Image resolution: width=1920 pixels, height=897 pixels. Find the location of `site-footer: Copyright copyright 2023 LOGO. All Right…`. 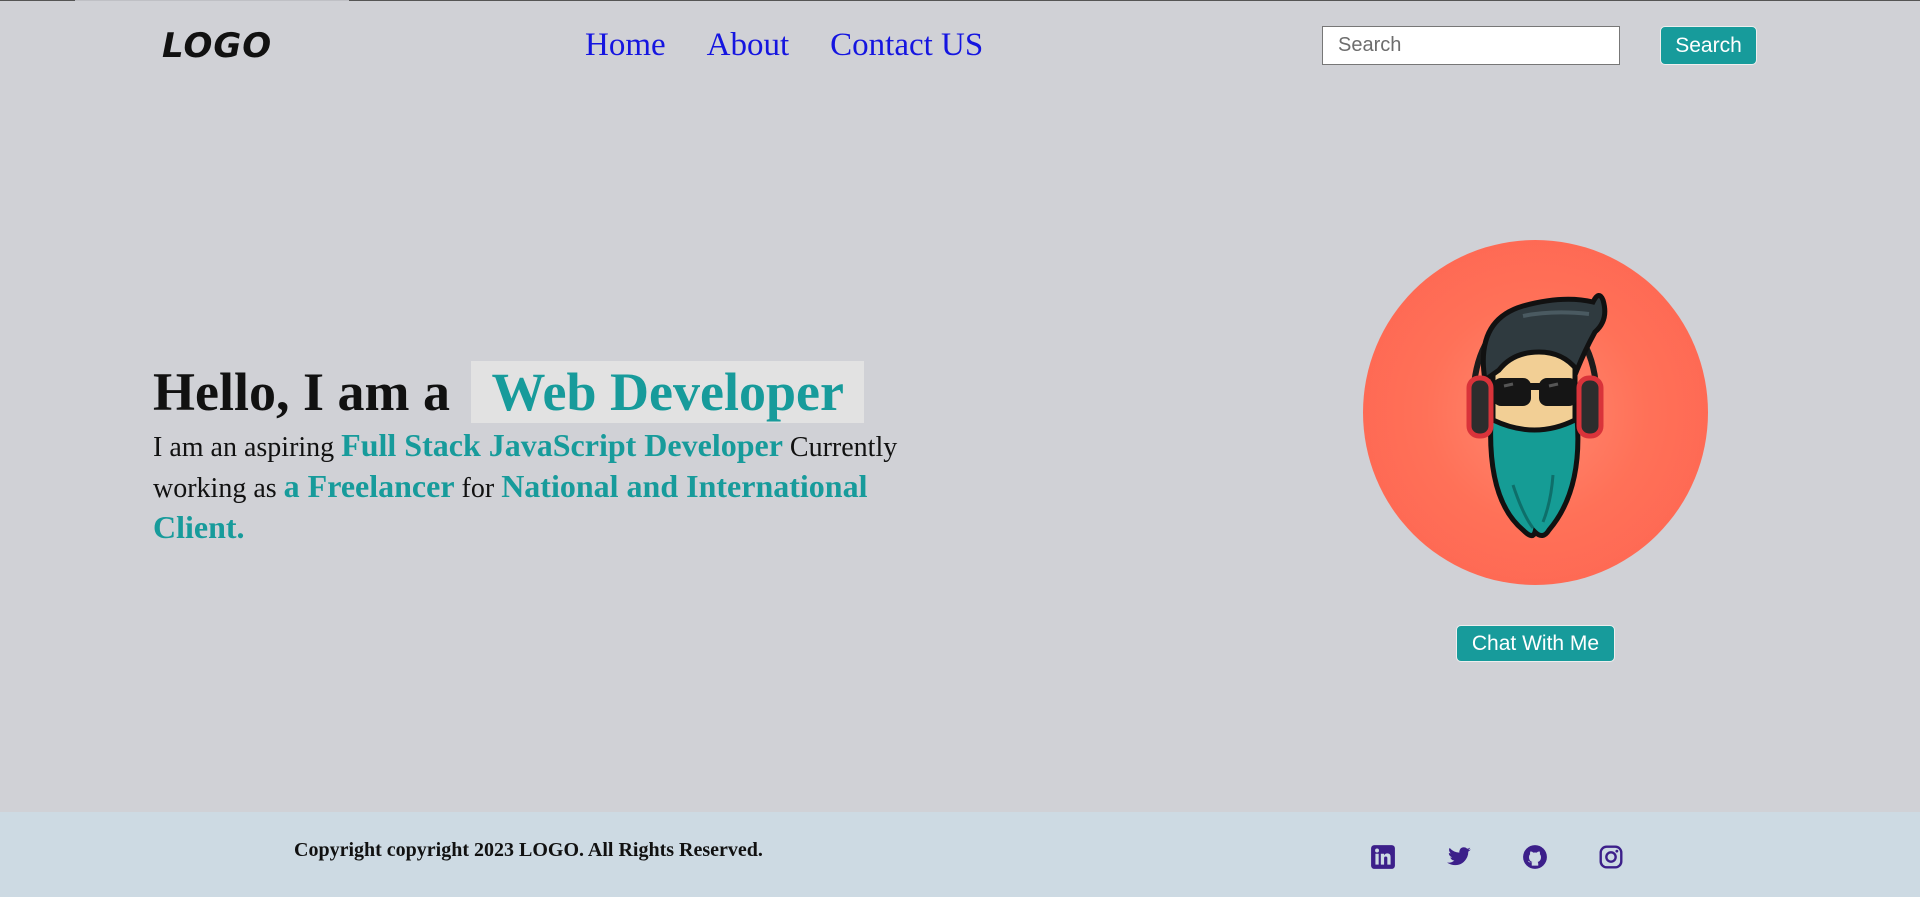

site-footer: Copyright copyright 2023 LOGO. All Right… is located at coordinates (960, 854).